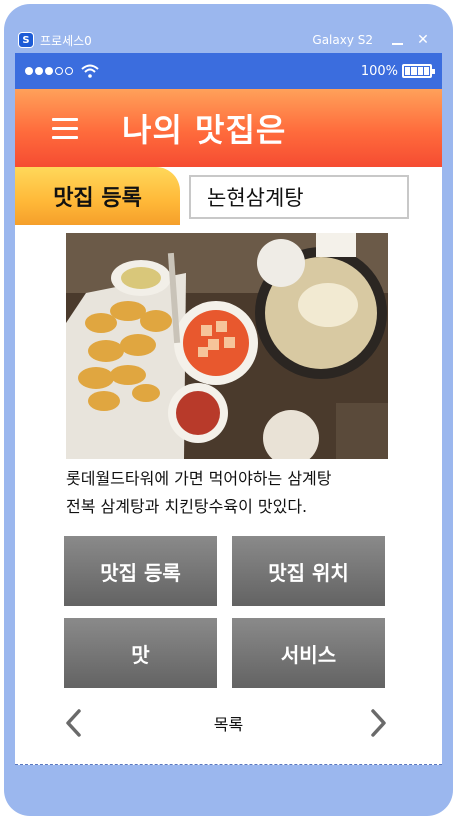 The image size is (457, 820). What do you see at coordinates (378, 723) in the screenshot?
I see `chevron-right-icon` at bounding box center [378, 723].